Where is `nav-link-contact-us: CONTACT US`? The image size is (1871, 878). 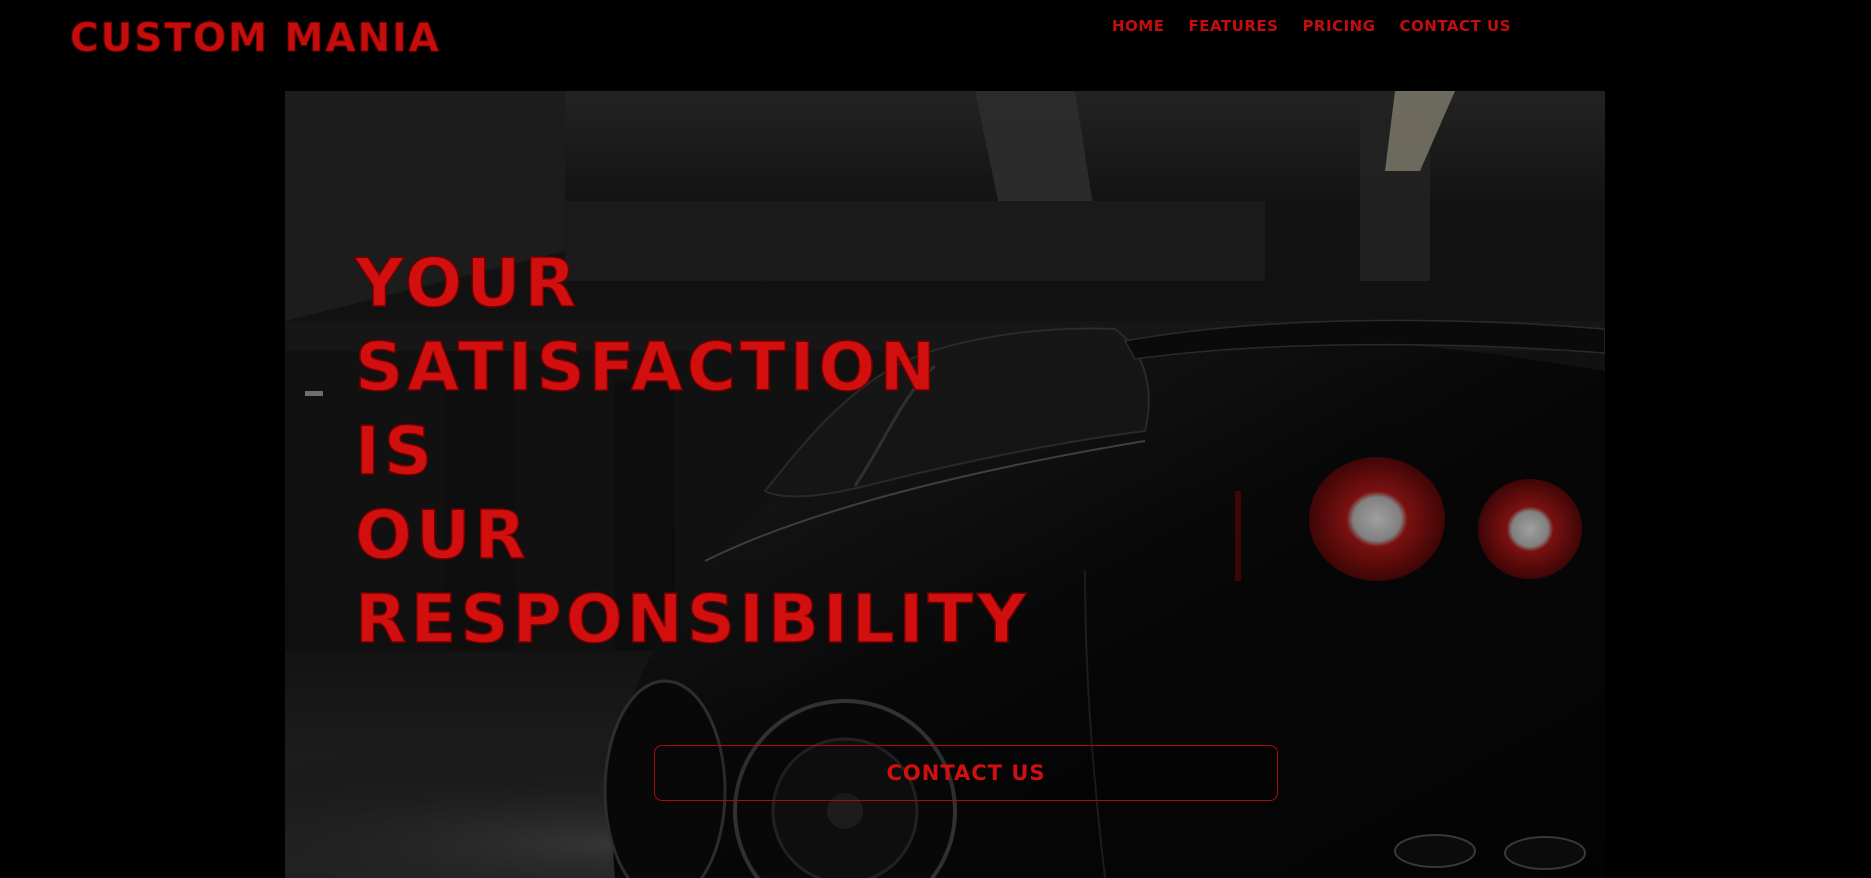
nav-link-contact-us: CONTACT US is located at coordinates (1455, 26).